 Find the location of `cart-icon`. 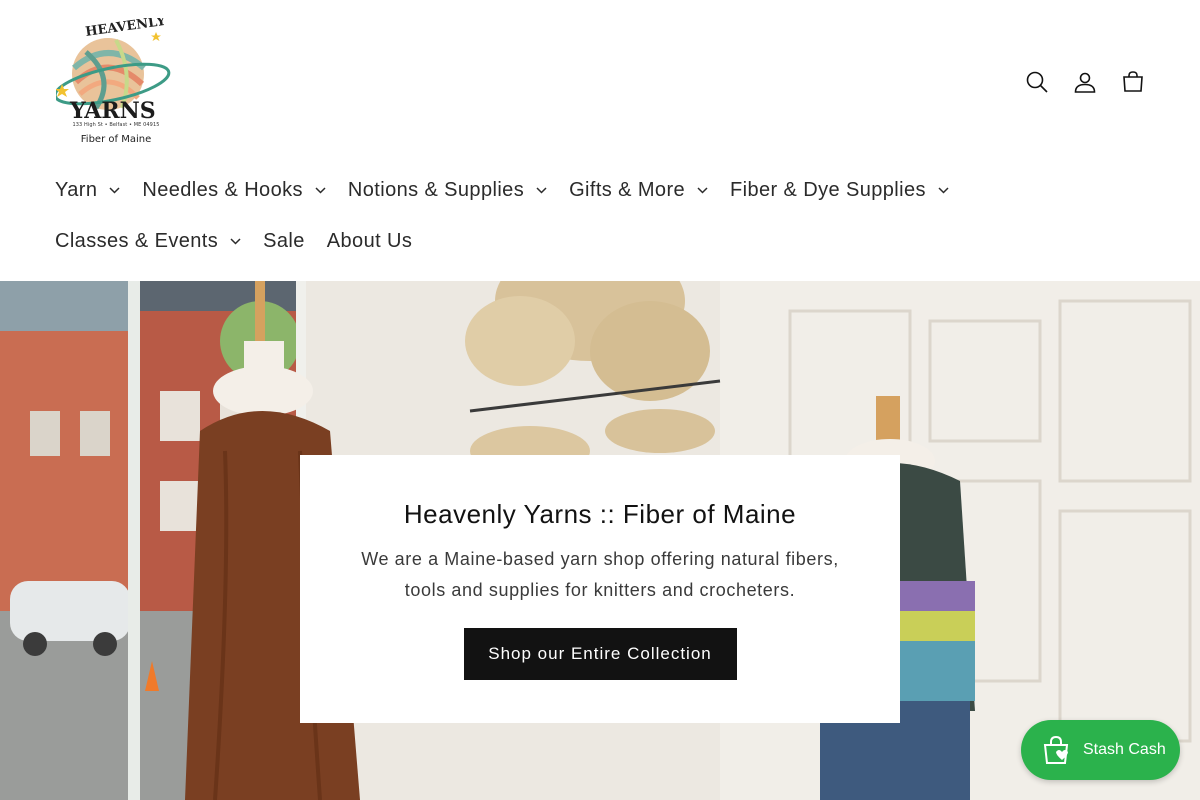

cart-icon is located at coordinates (1133, 82).